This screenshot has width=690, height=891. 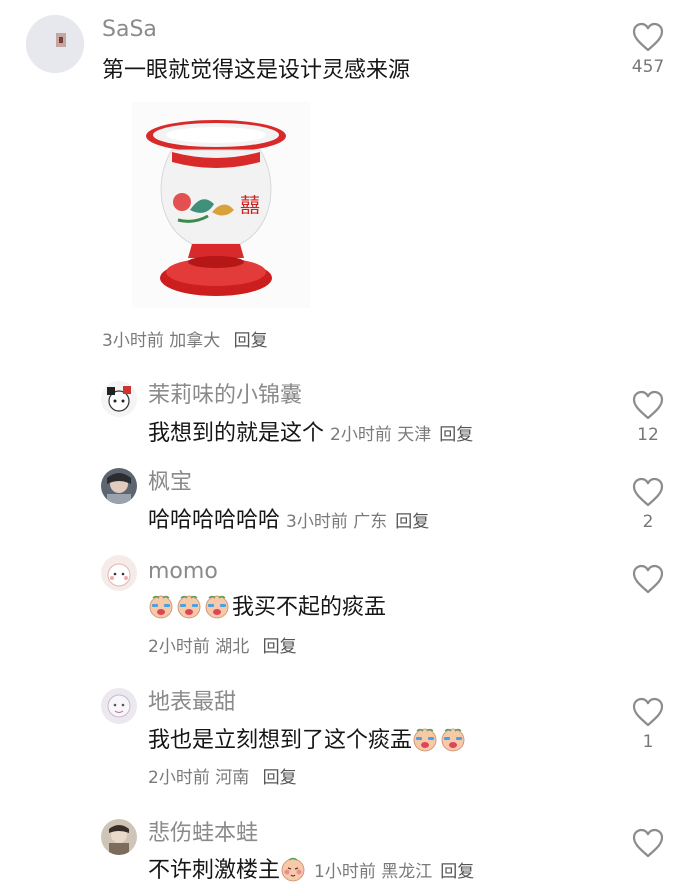 What do you see at coordinates (214, 870) in the screenshot?
I see `reply-text: 不许刺激楼主` at bounding box center [214, 870].